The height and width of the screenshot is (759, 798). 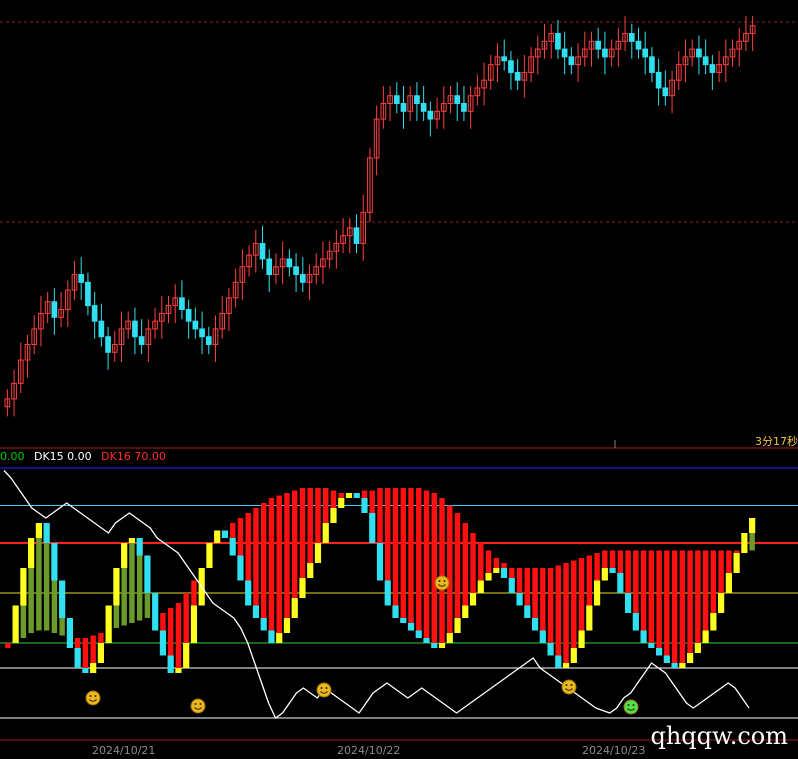 What do you see at coordinates (12, 456) in the screenshot?
I see `legend-item-value: 0.00` at bounding box center [12, 456].